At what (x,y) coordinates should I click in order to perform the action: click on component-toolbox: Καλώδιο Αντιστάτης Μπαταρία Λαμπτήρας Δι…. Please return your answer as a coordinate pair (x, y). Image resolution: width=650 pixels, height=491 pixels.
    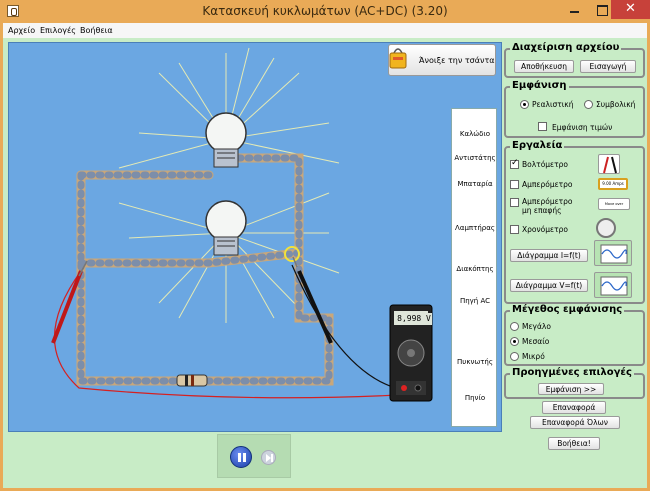
    Looking at the image, I should click on (474, 267).